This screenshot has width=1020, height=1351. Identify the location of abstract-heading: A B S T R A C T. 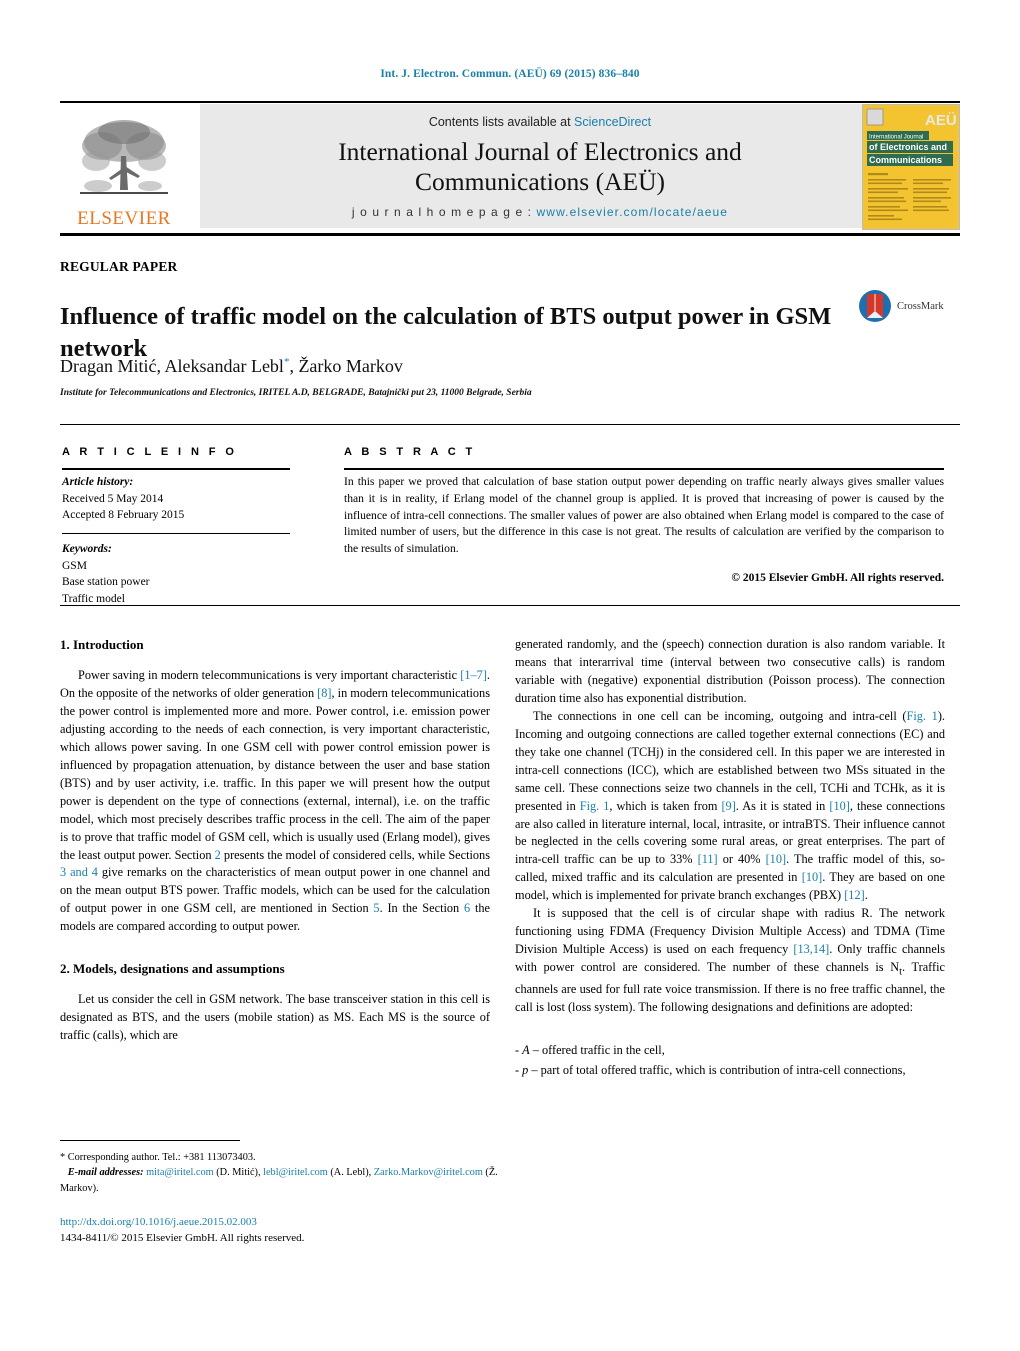
(410, 452).